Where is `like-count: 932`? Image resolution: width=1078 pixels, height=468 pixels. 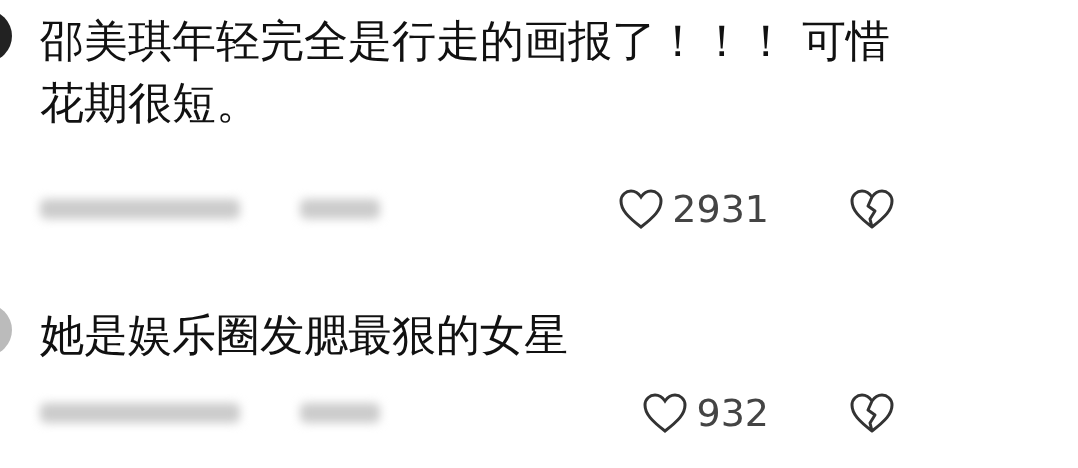
like-count: 932 is located at coordinates (732, 413).